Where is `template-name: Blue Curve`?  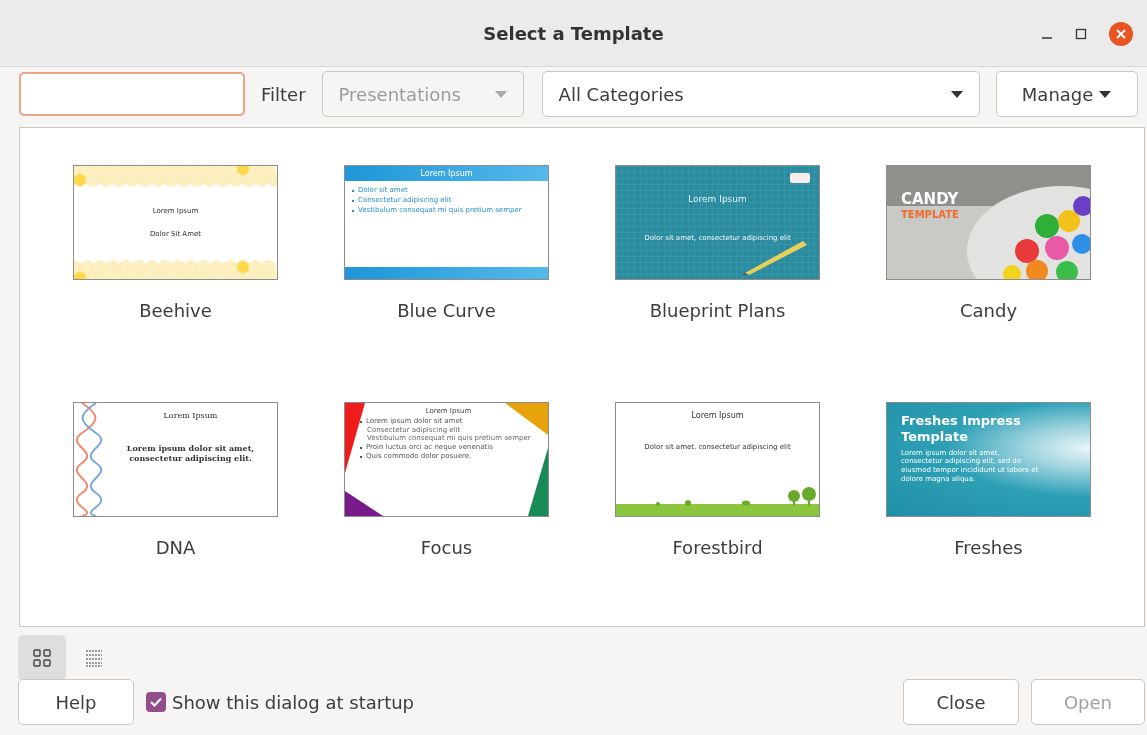 template-name: Blue Curve is located at coordinates (446, 310).